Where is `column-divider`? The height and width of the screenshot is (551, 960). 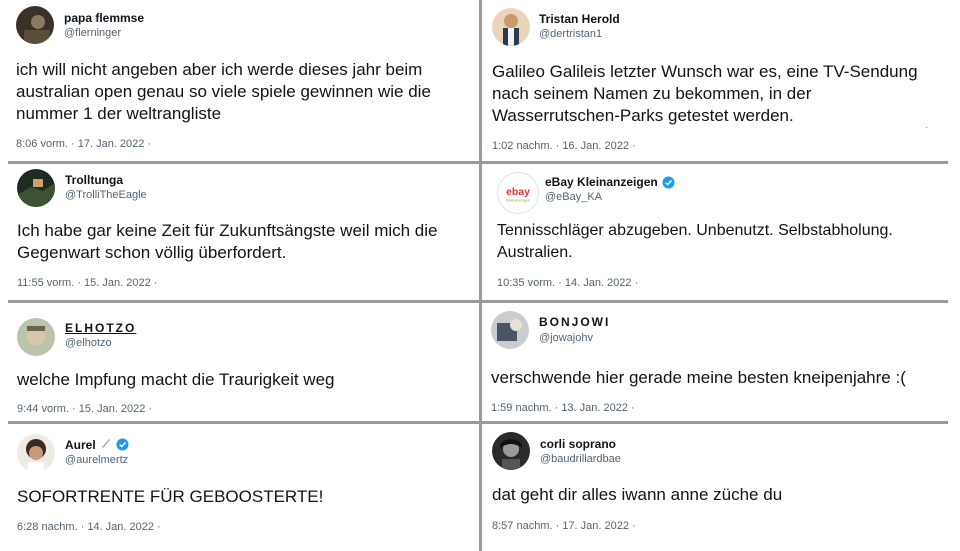 column-divider is located at coordinates (480, 275).